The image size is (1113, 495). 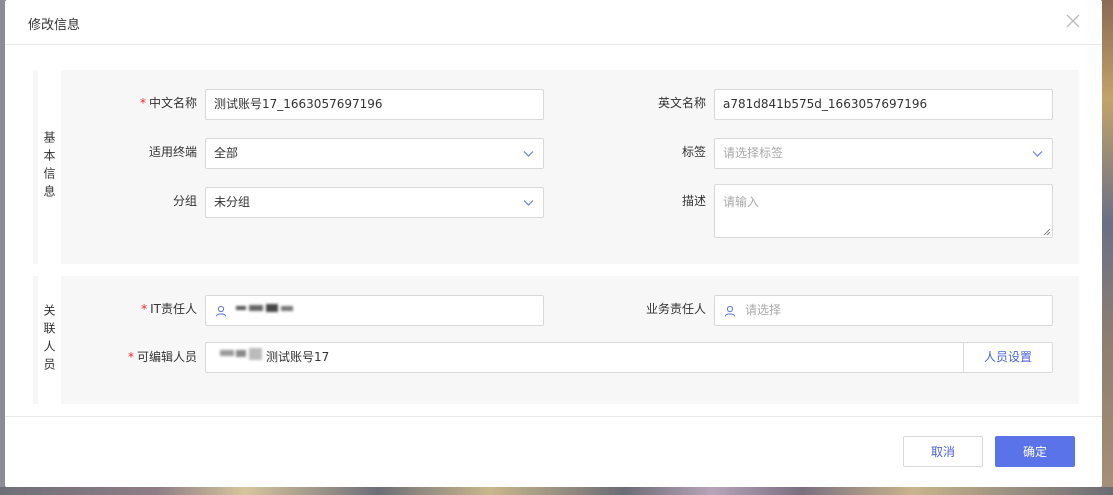 What do you see at coordinates (753, 153) in the screenshot?
I see `tags-placeholder: 请选择标签` at bounding box center [753, 153].